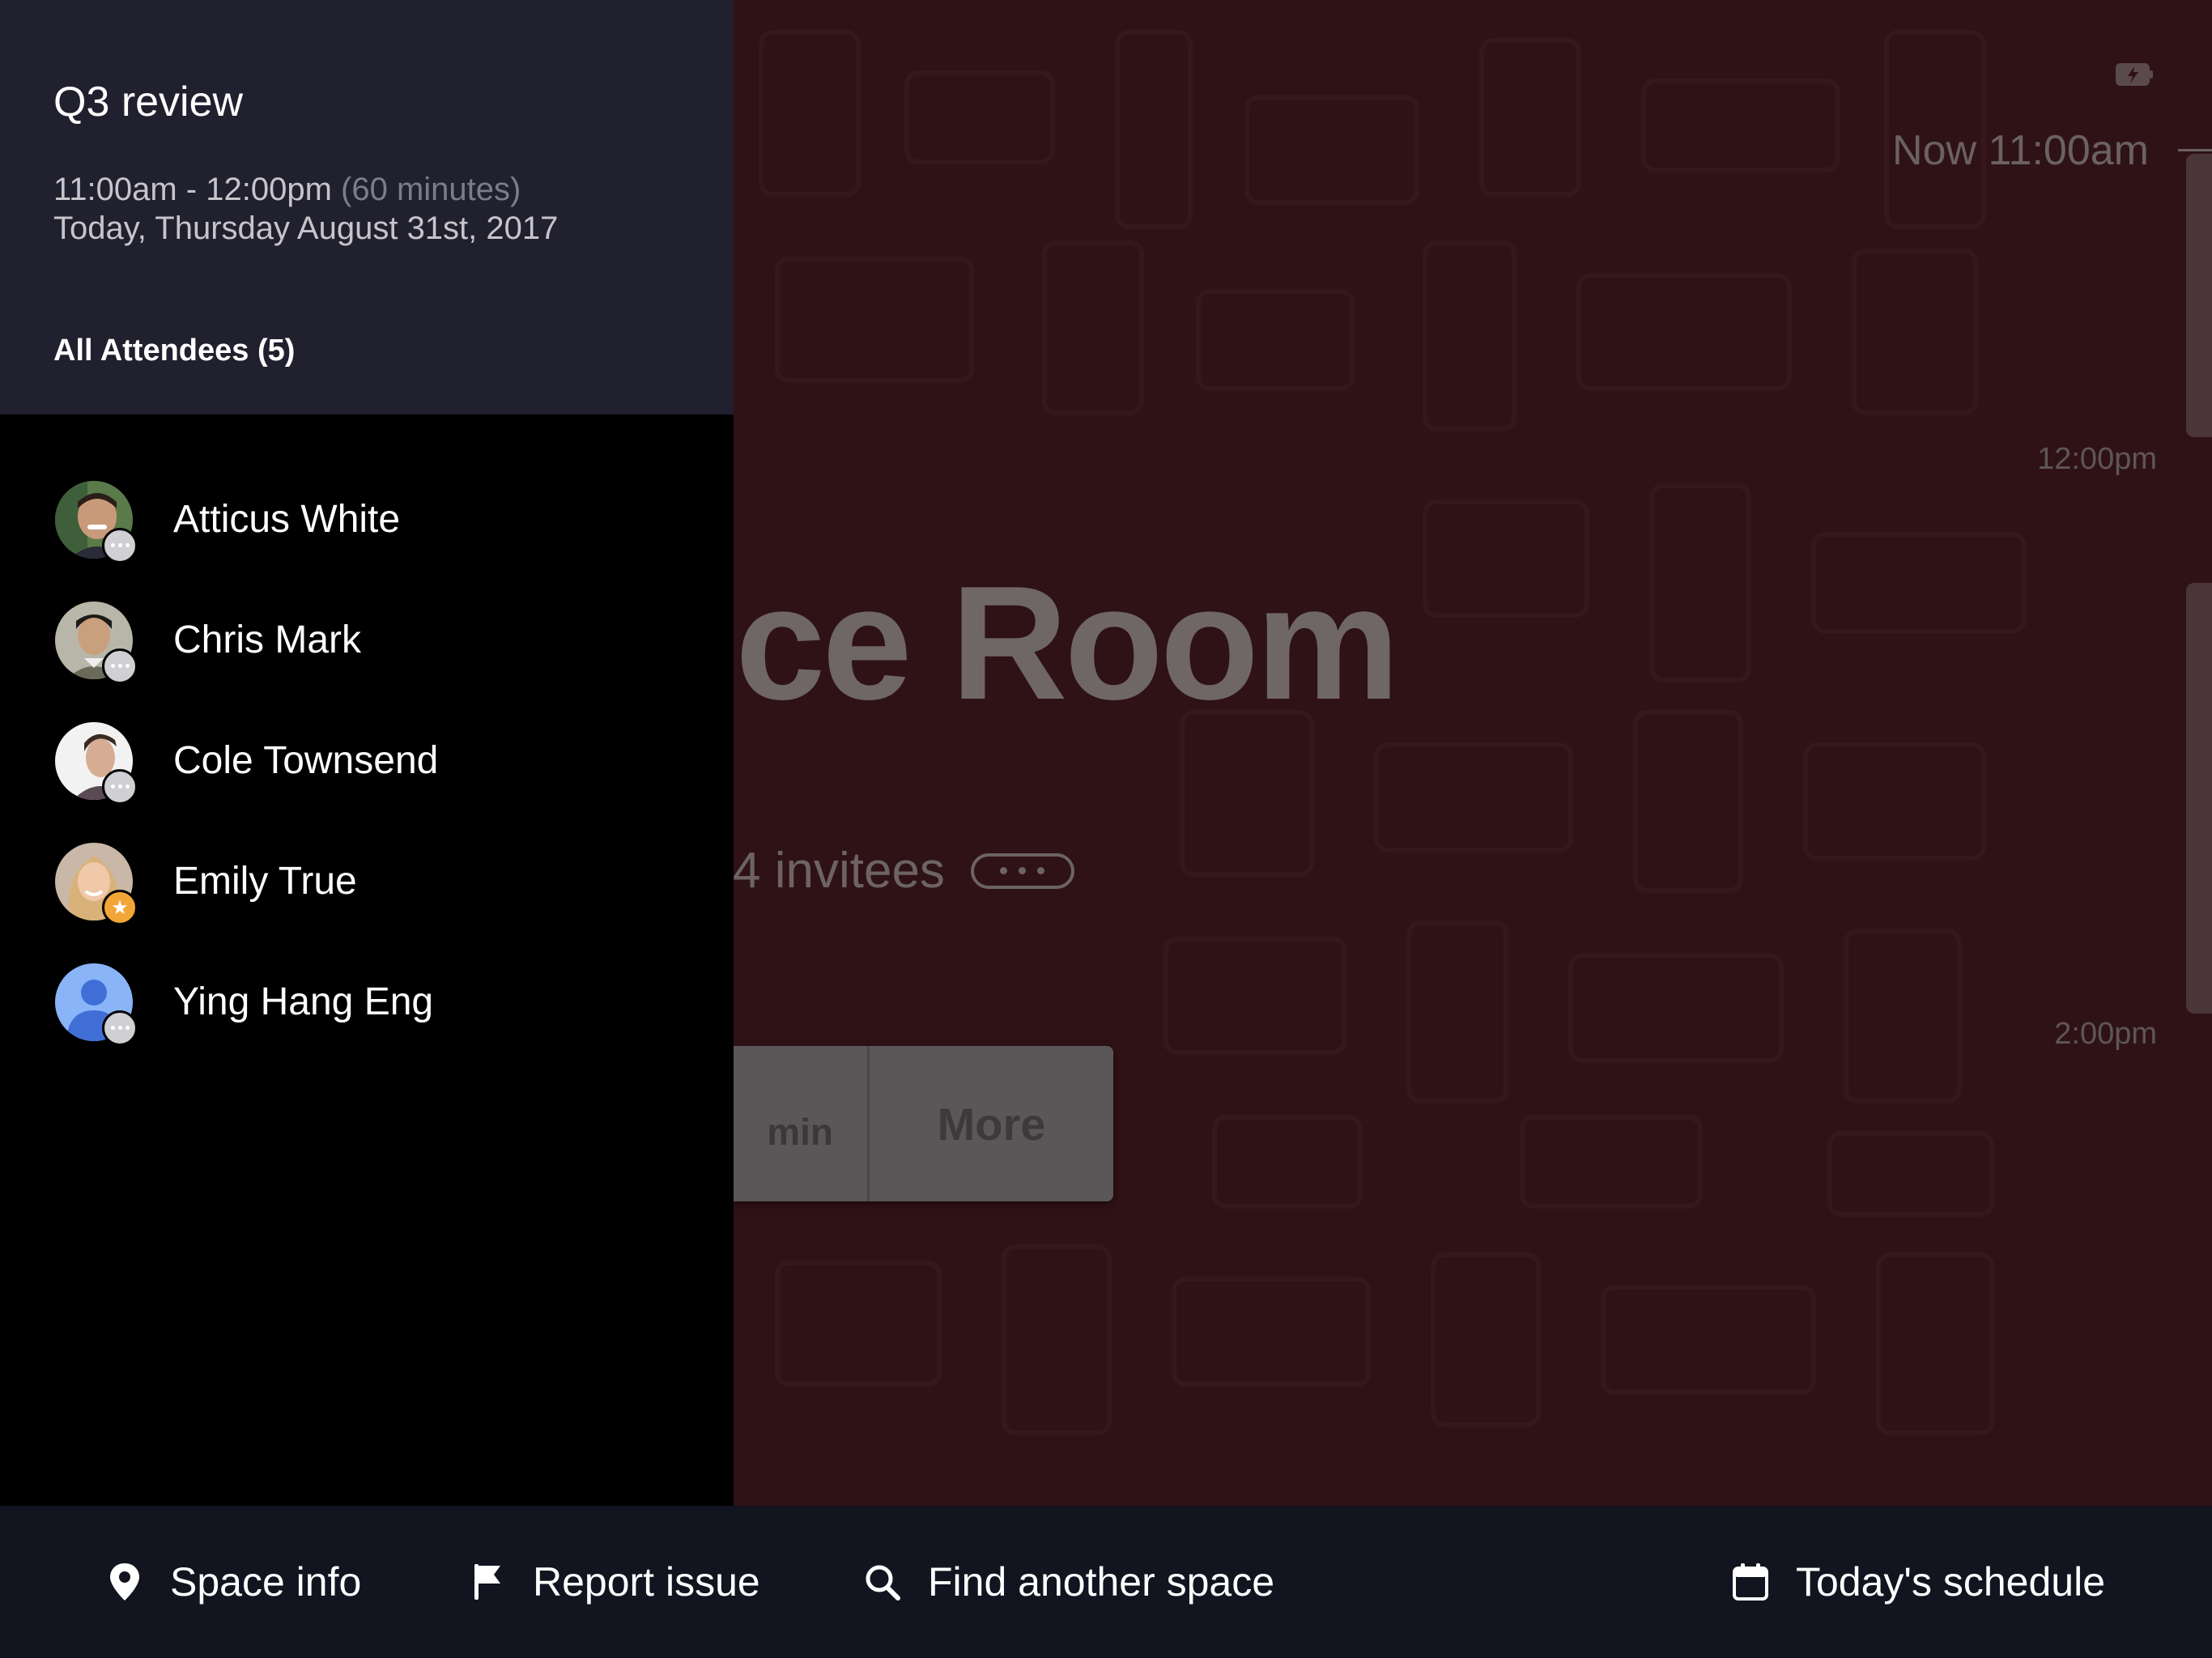 The height and width of the screenshot is (1658, 2212). What do you see at coordinates (1951, 1582) in the screenshot?
I see `todays-schedule-label: Today's schedule` at bounding box center [1951, 1582].